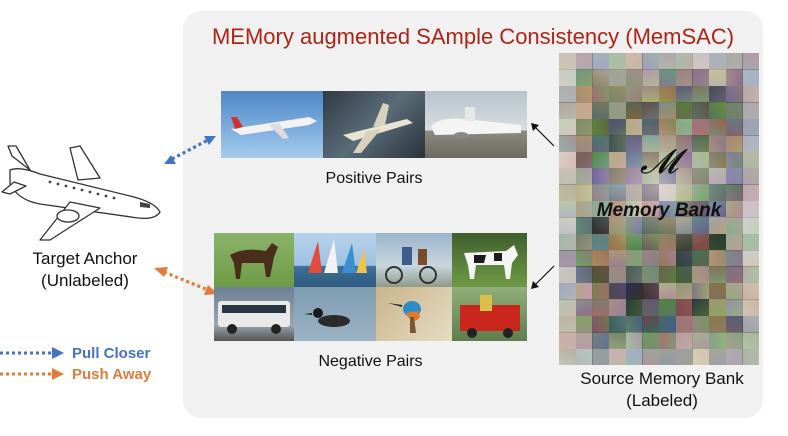  Describe the element at coordinates (32, 353) in the screenshot. I see `pull-legend-arrow-icon` at that location.